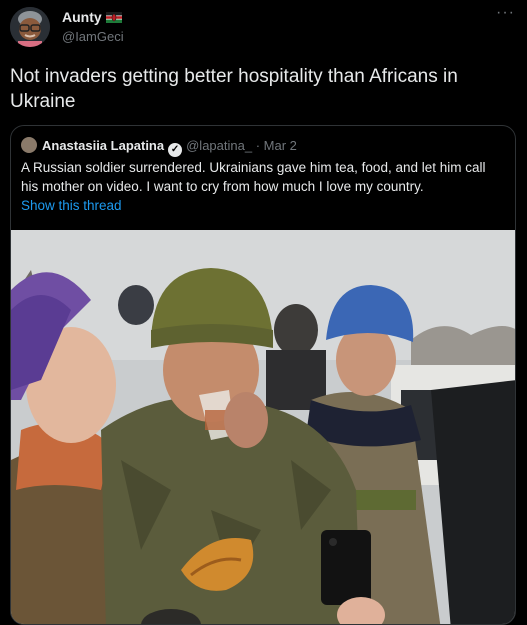  I want to click on author-name: Aunty, so click(82, 17).